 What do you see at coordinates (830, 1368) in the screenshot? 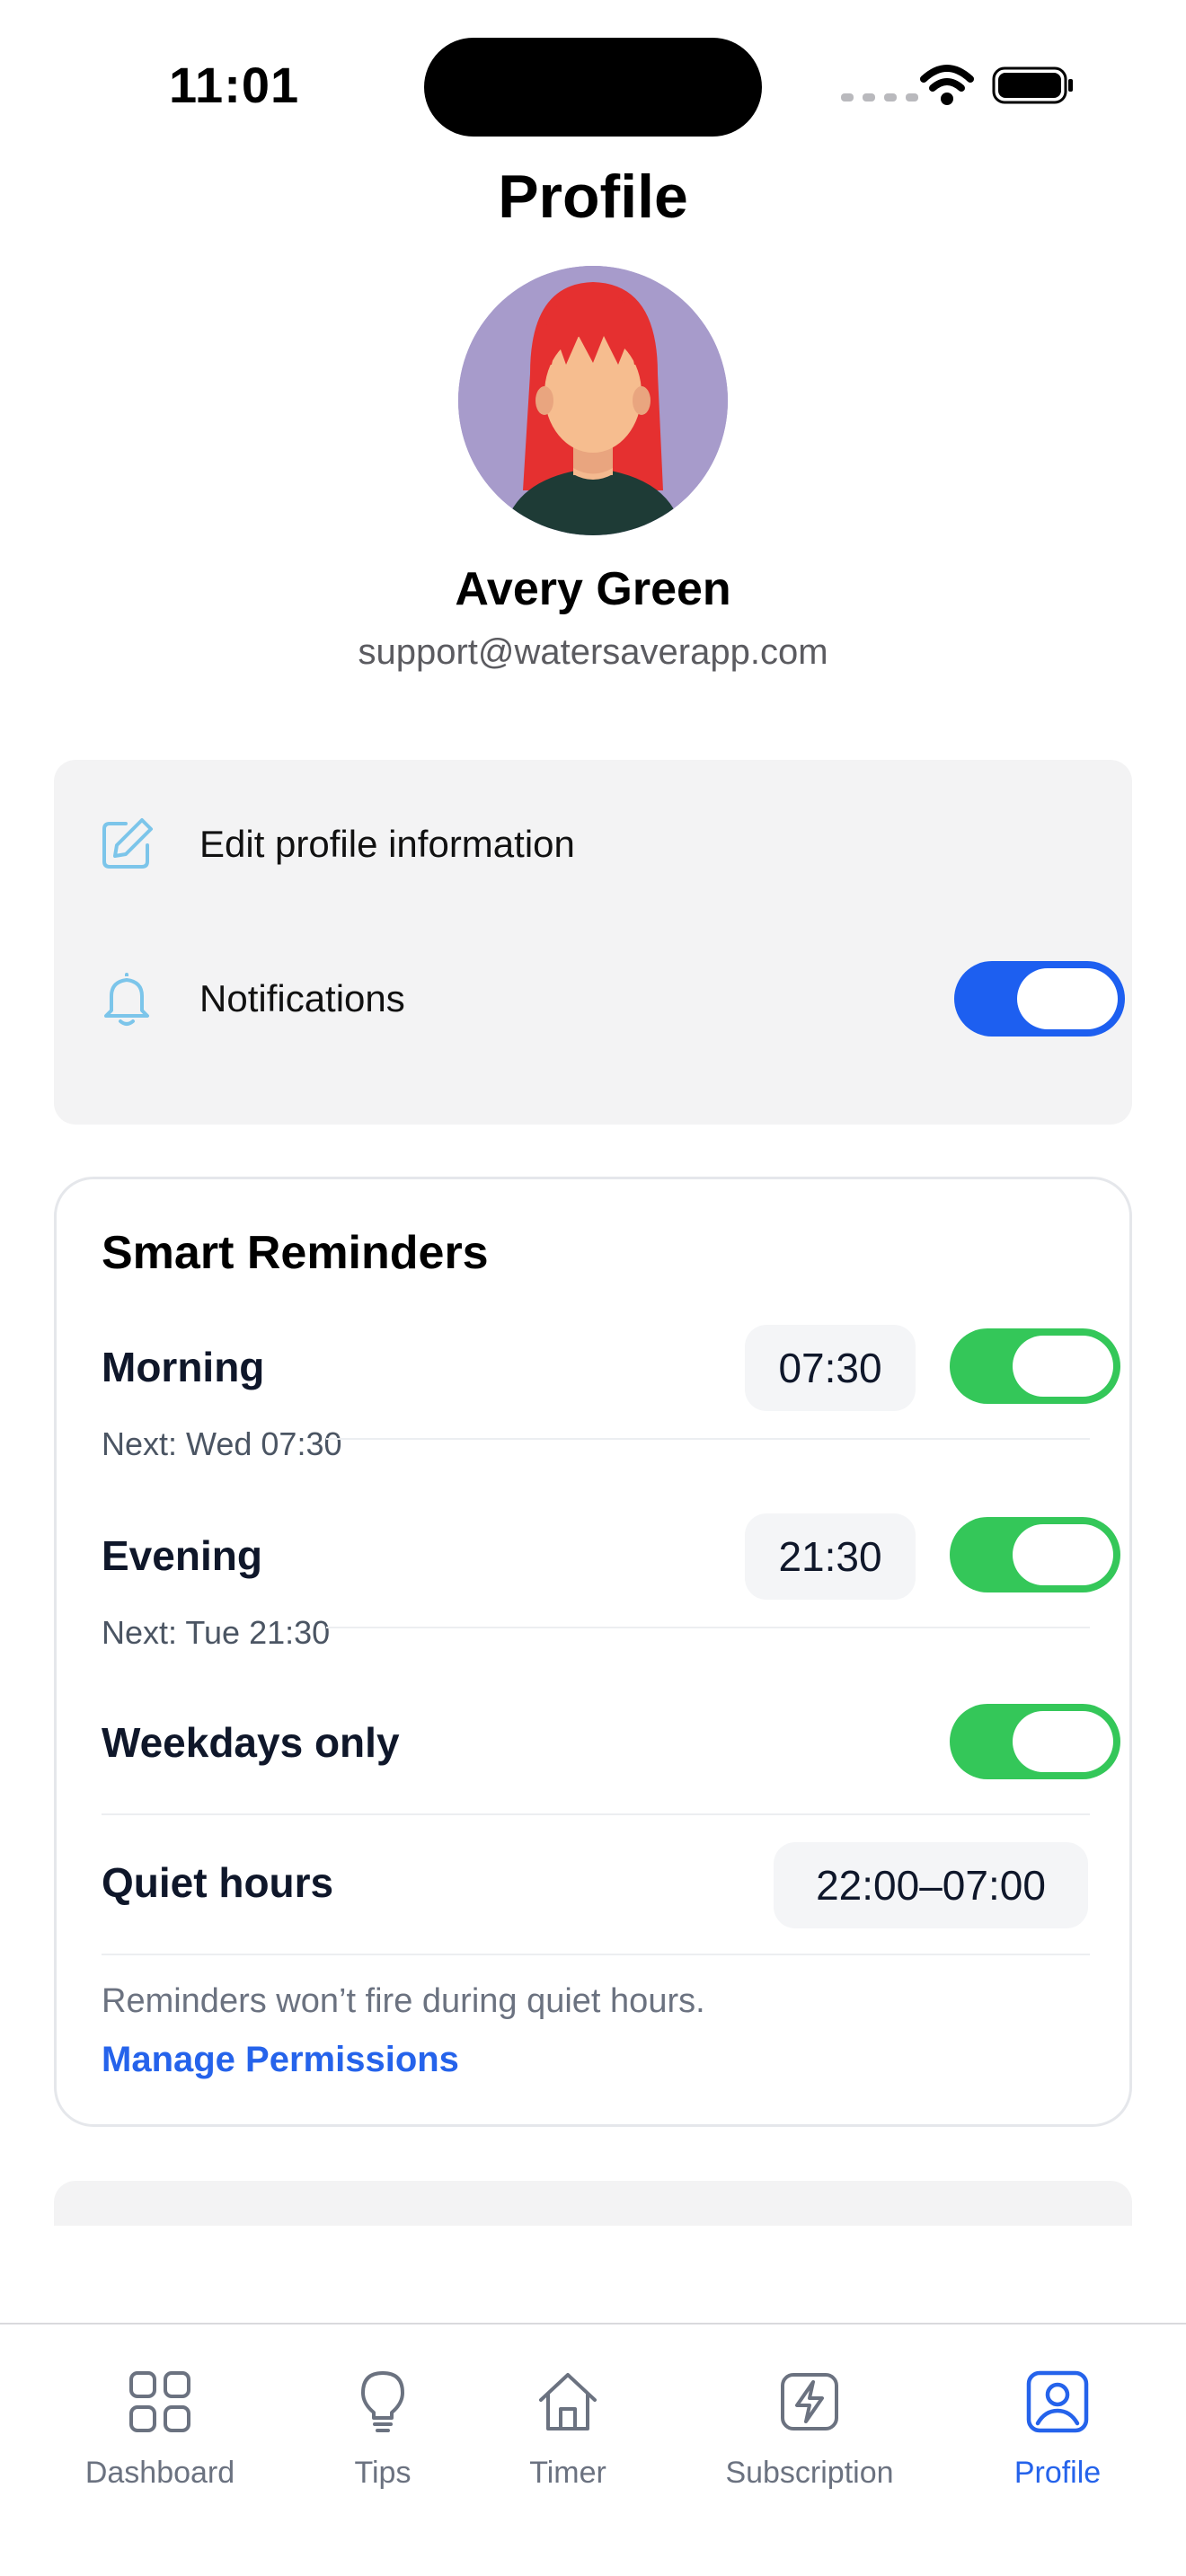
I see `morning-time-picker: 07:30` at bounding box center [830, 1368].